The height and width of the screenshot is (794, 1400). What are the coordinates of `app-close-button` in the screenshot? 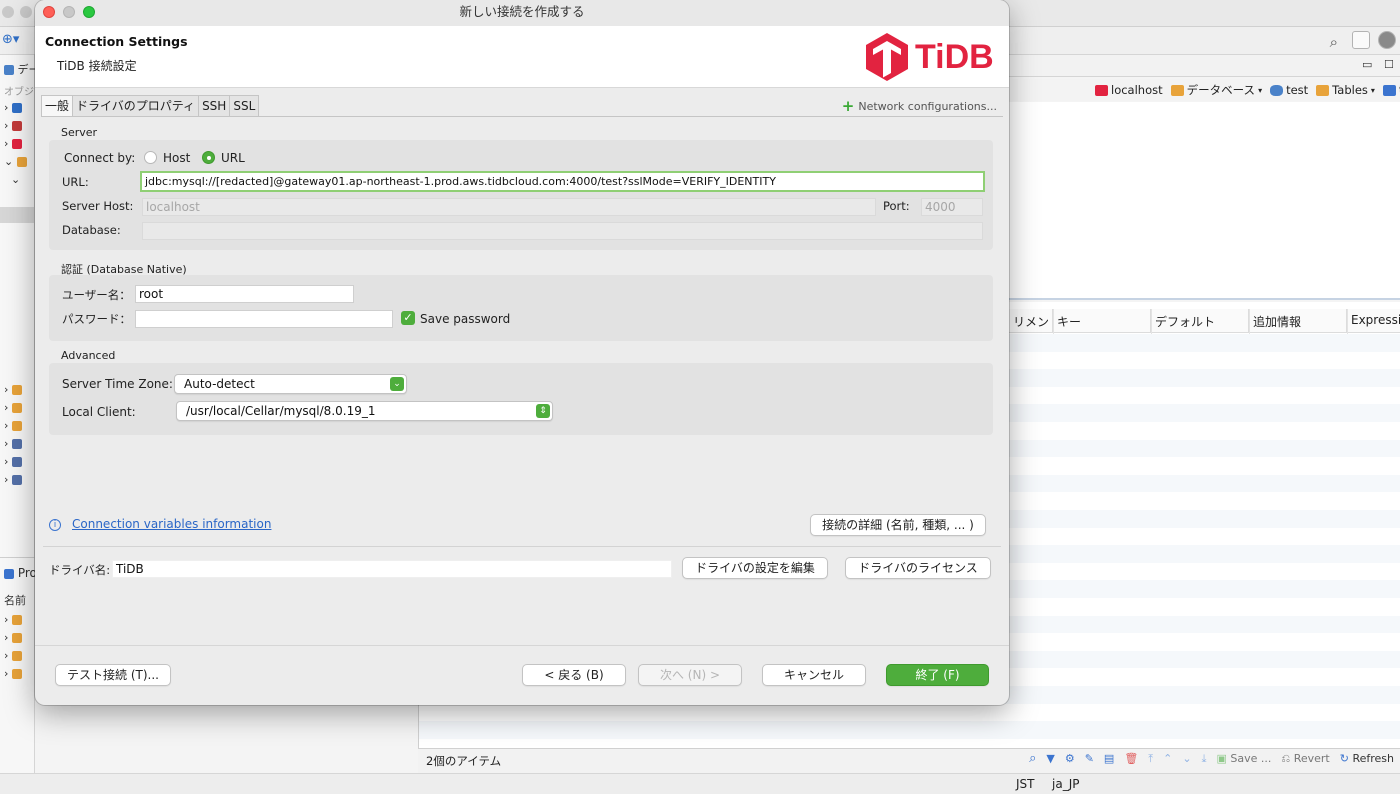 It's located at (8, 12).